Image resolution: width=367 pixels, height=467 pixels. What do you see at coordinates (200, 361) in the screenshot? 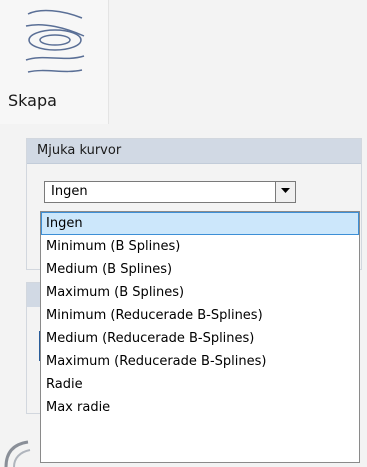
I see `dropdown-option: Maximum (Reducerade B-Splines)` at bounding box center [200, 361].